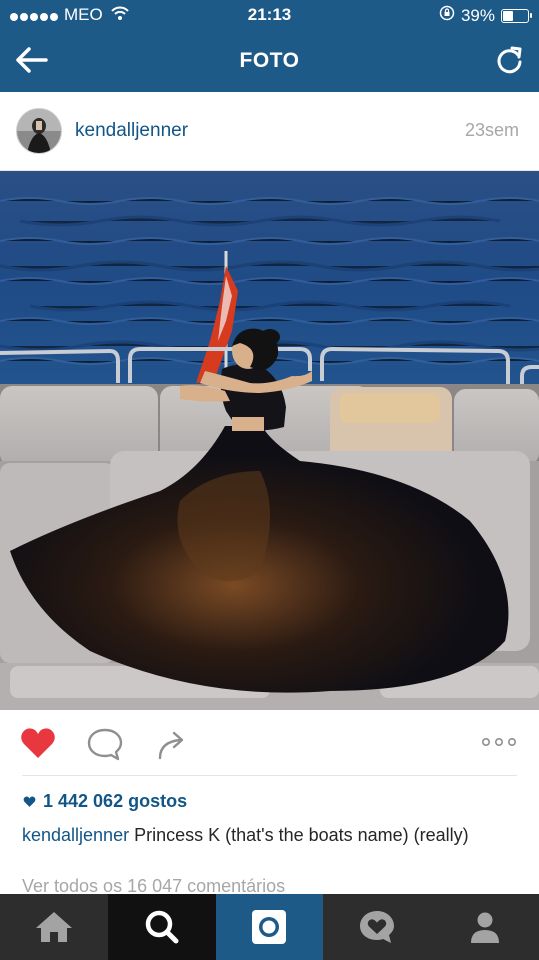 This screenshot has width=539, height=960. What do you see at coordinates (131, 131) in the screenshot?
I see `post-username: kendalljenner` at bounding box center [131, 131].